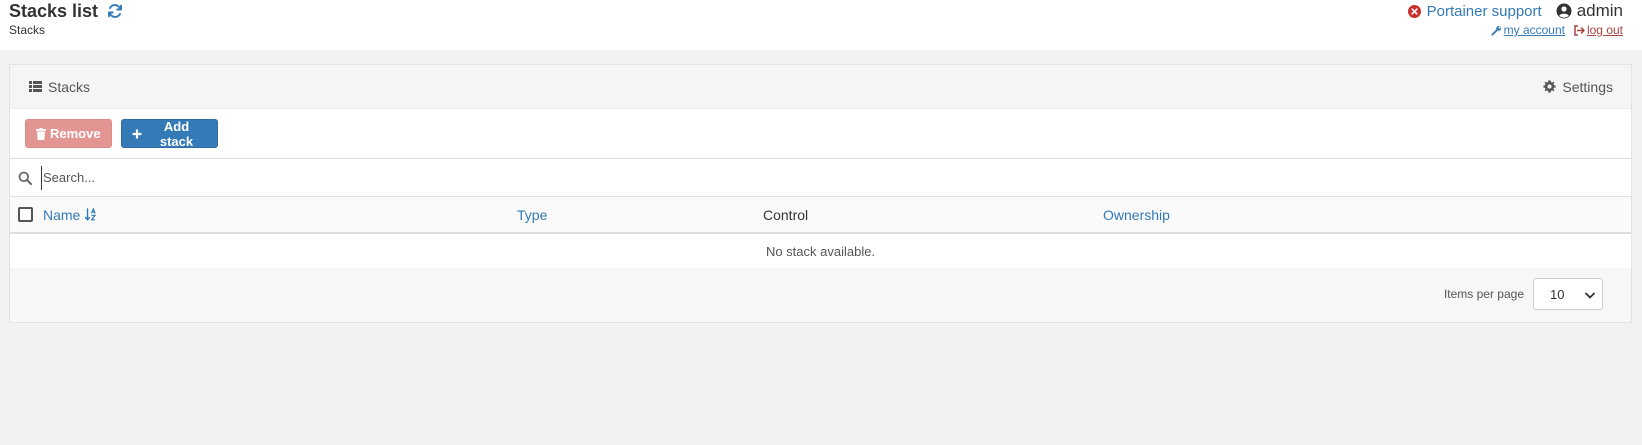 This screenshot has width=1642, height=445. What do you see at coordinates (791, 177) in the screenshot?
I see `search-input` at bounding box center [791, 177].